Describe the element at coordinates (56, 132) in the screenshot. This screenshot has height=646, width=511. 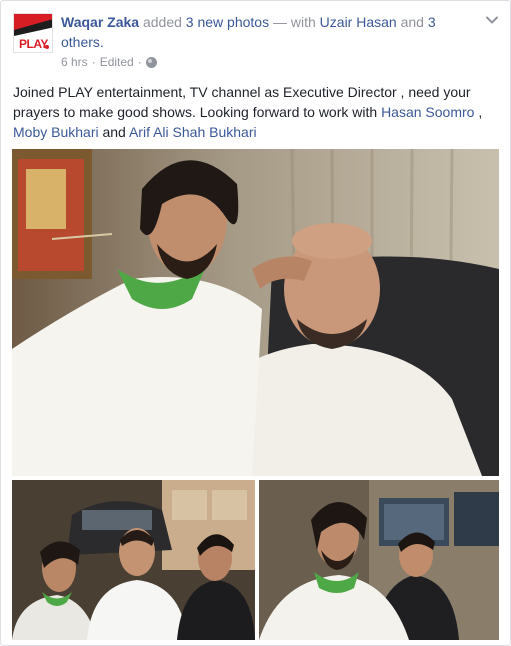
I see `mention-link: Moby Bukhari` at that location.